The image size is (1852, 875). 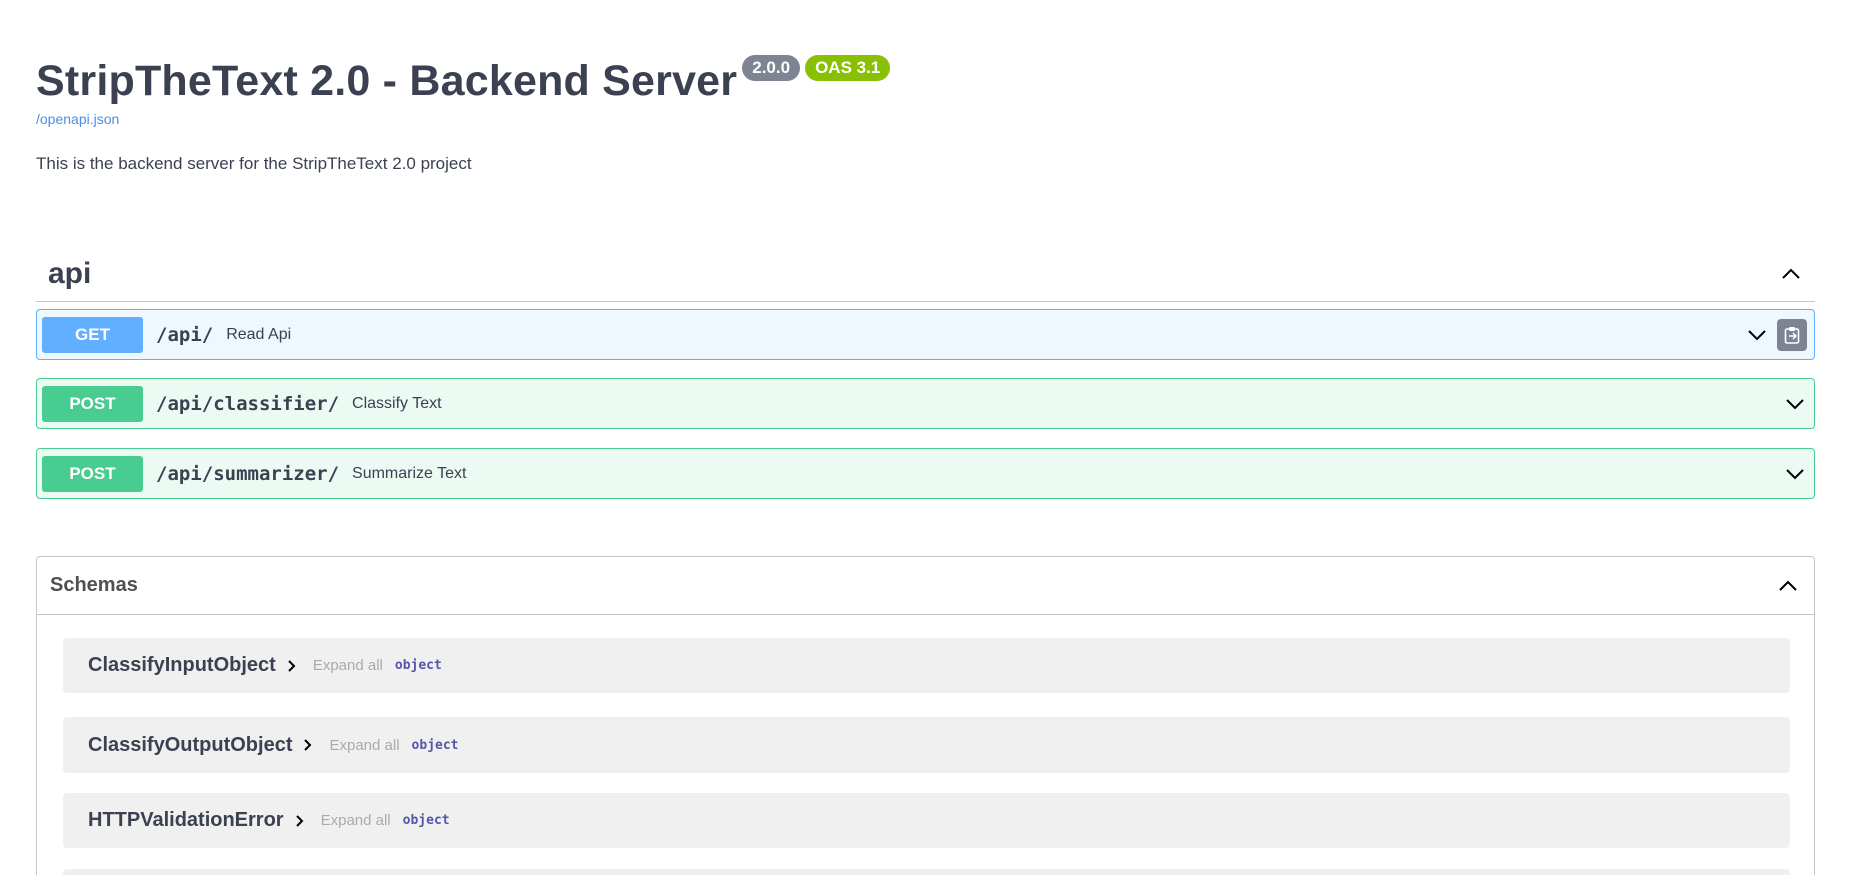 What do you see at coordinates (92, 334) in the screenshot?
I see `method-badge: GET` at bounding box center [92, 334].